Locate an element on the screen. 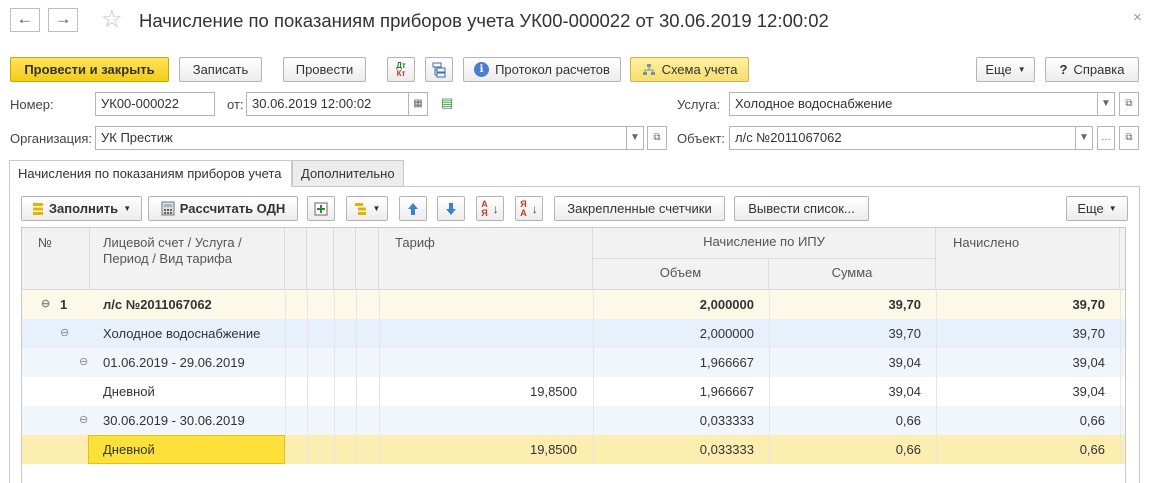 This screenshot has height=483, width=1157. fill-button: Заполнить ▼ is located at coordinates (81, 208).